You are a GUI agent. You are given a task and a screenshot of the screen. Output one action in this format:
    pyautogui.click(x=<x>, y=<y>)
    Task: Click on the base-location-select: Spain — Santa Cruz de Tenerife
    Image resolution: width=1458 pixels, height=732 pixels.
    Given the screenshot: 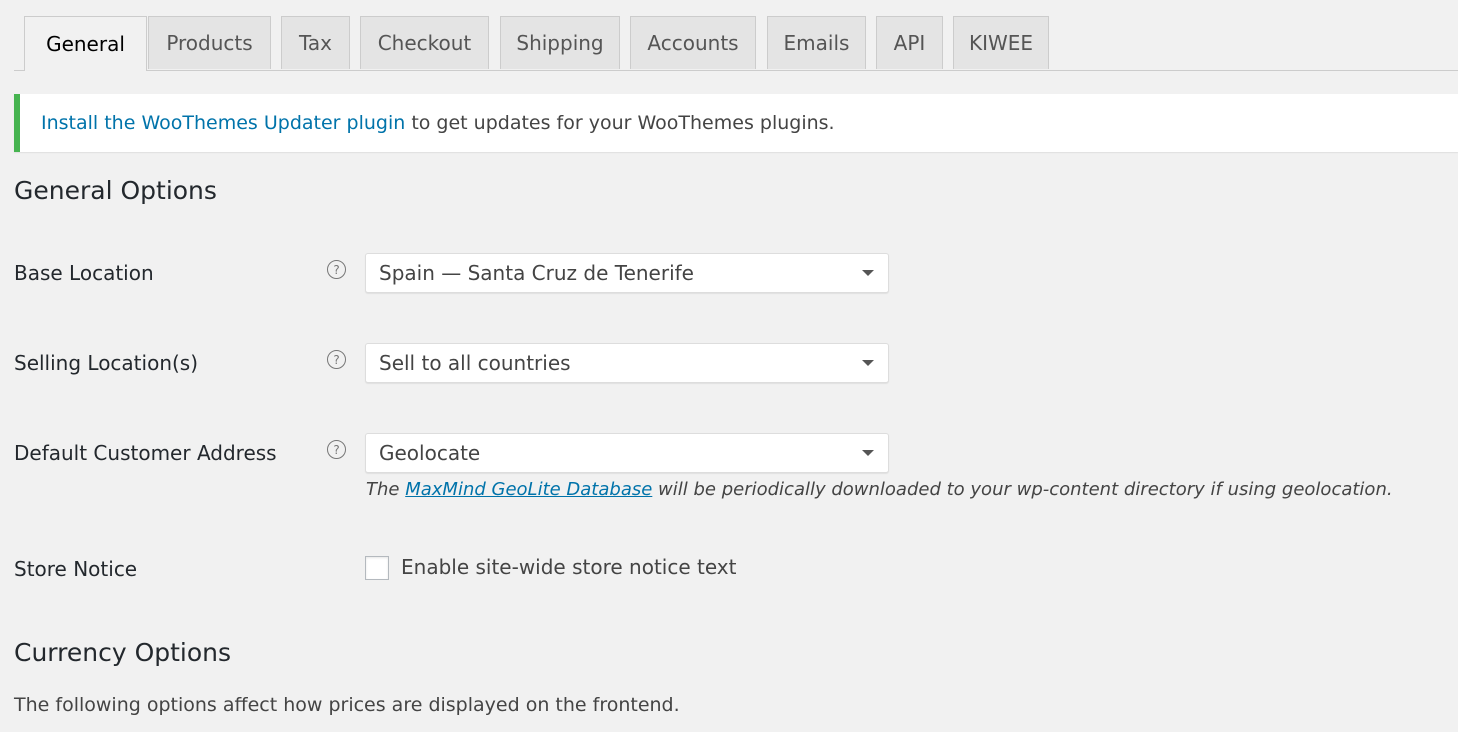 What is the action you would take?
    pyautogui.click(x=627, y=273)
    